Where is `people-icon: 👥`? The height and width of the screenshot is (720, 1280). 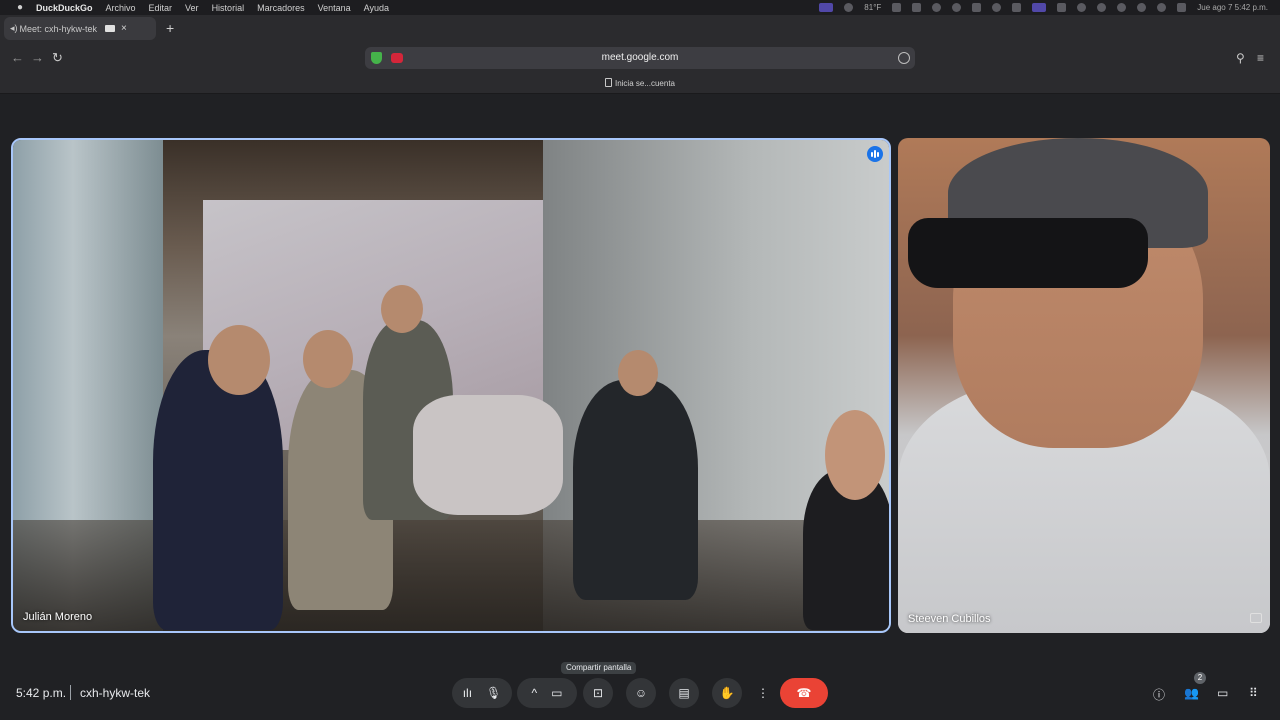
people-icon: 👥 is located at coordinates (1191, 693).